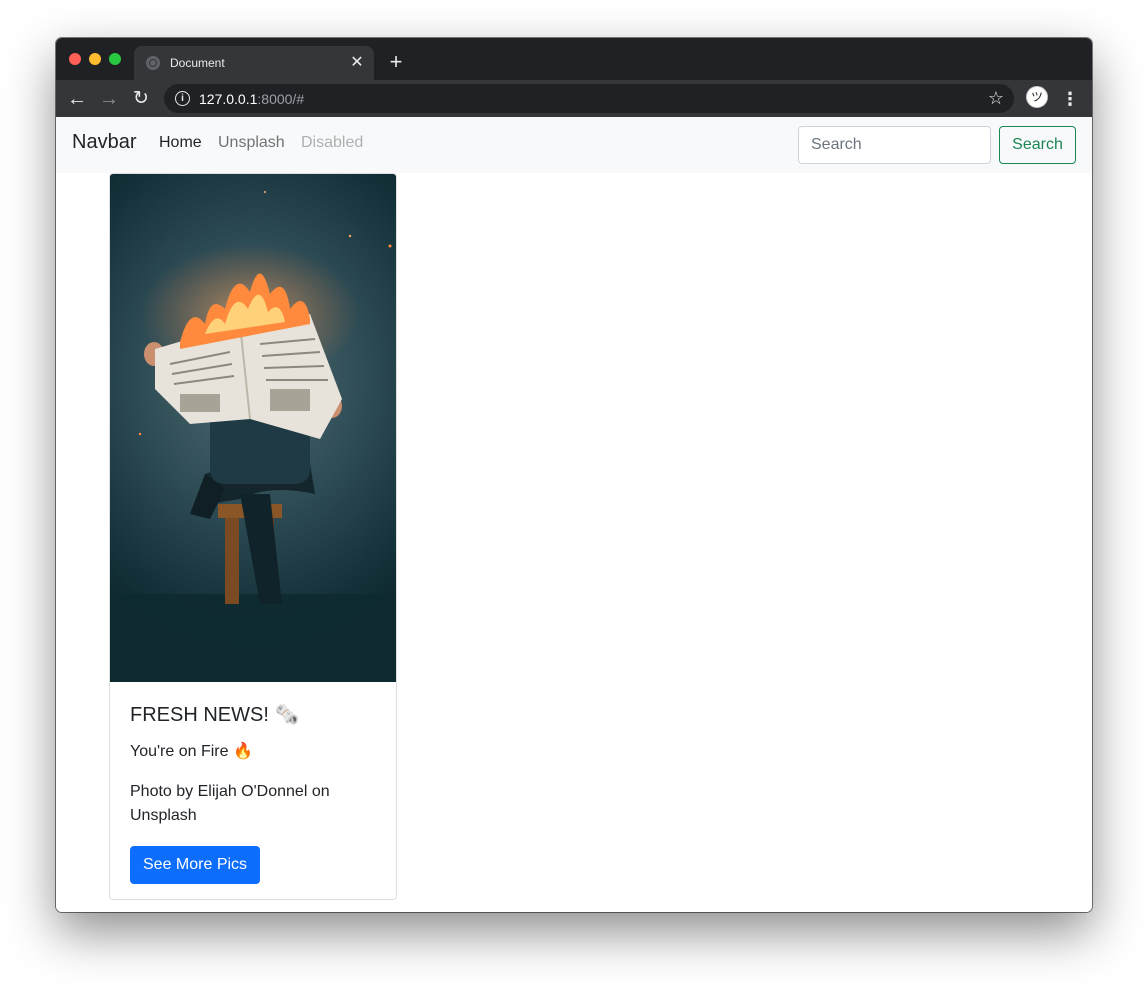 Image resolution: width=1148 pixels, height=986 pixels. What do you see at coordinates (215, 715) in the screenshot?
I see `card-title: FRESH NEWS! 🗞️` at bounding box center [215, 715].